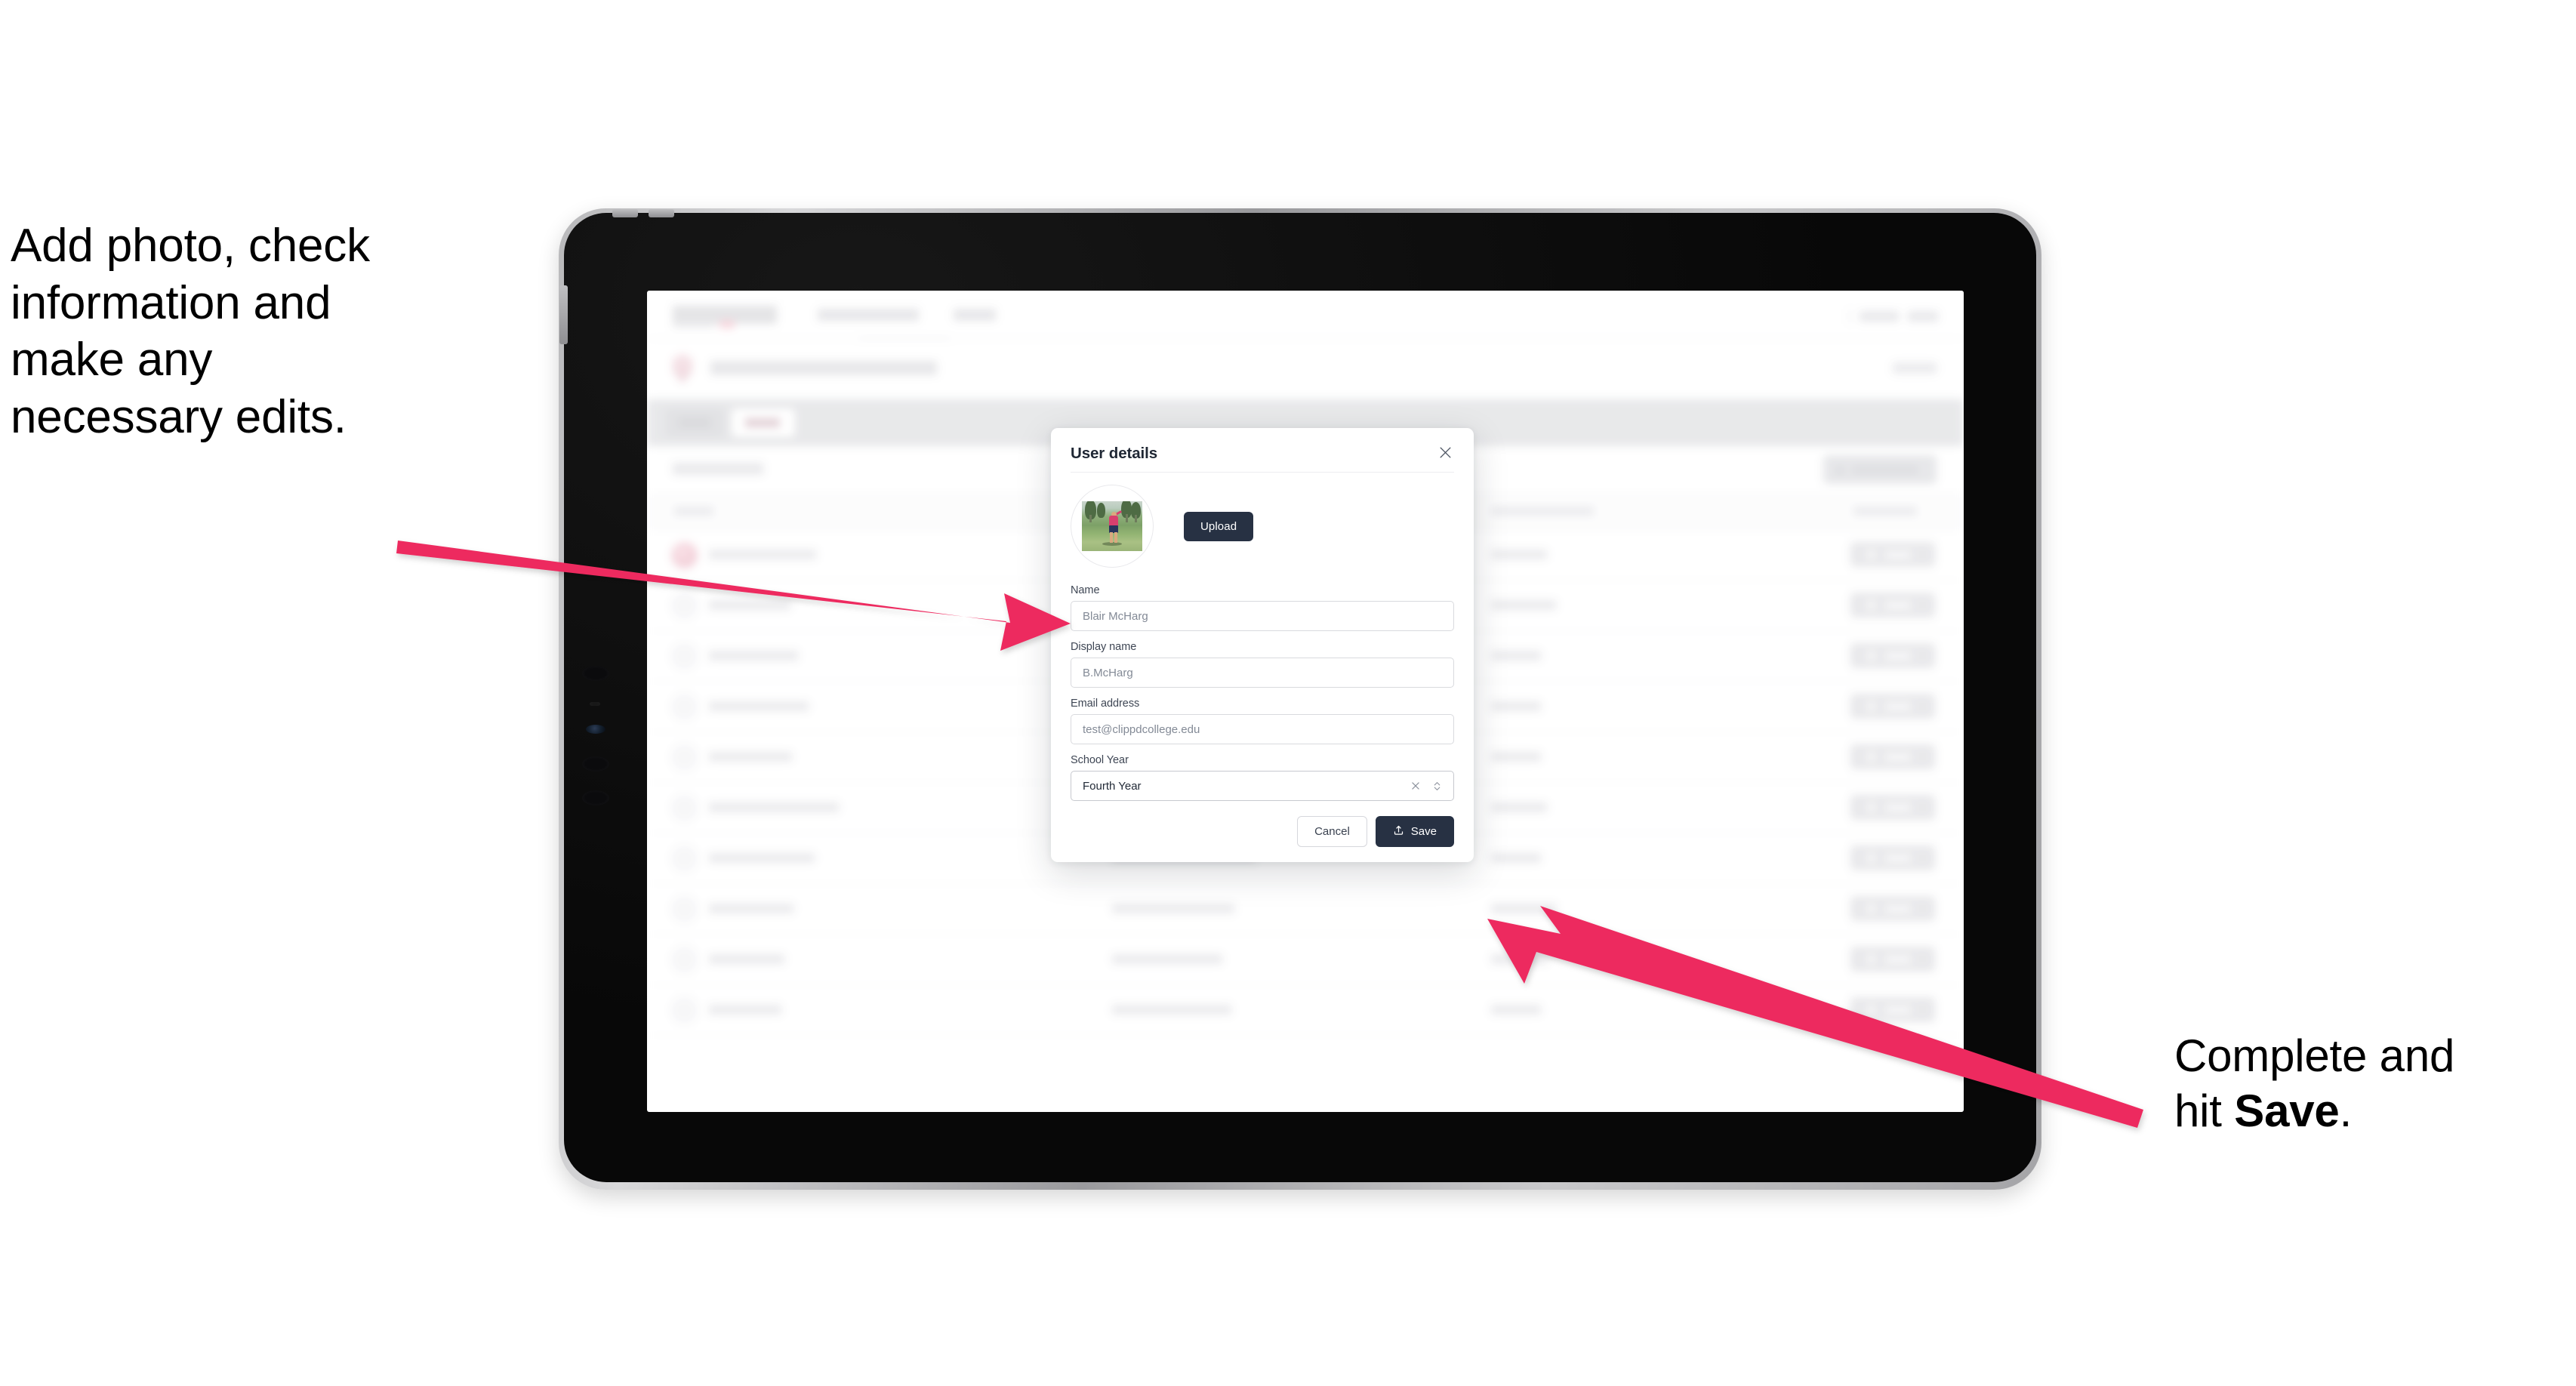  Describe the element at coordinates (1262, 729) in the screenshot. I see `email-input` at that location.